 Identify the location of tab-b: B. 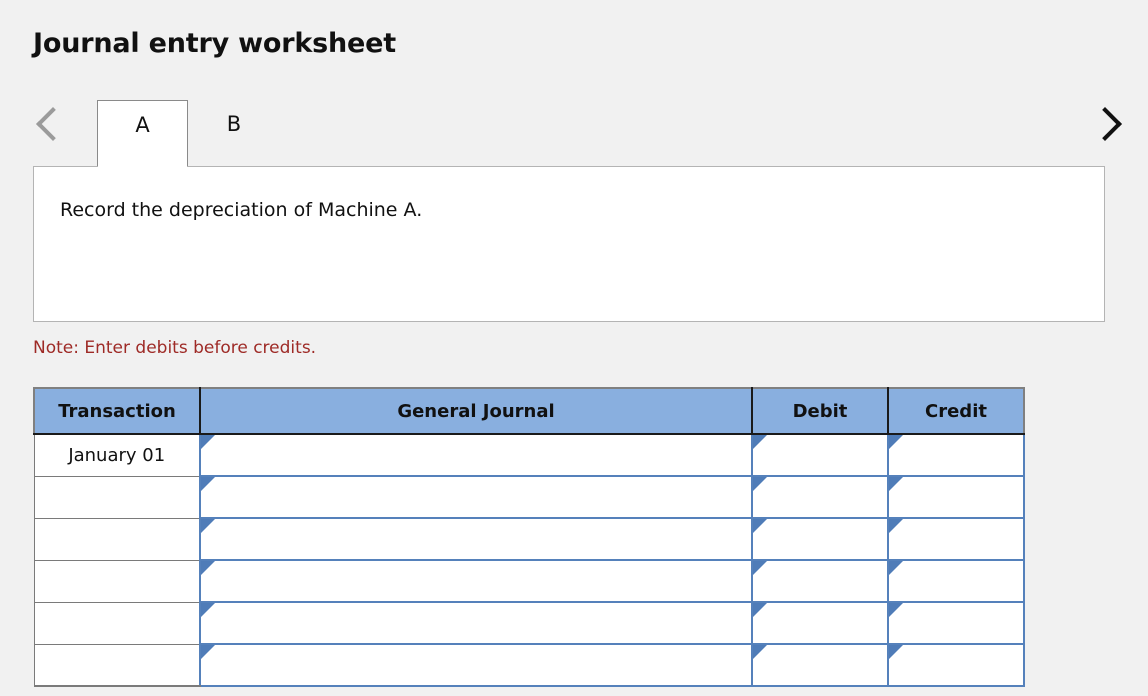
(234, 133).